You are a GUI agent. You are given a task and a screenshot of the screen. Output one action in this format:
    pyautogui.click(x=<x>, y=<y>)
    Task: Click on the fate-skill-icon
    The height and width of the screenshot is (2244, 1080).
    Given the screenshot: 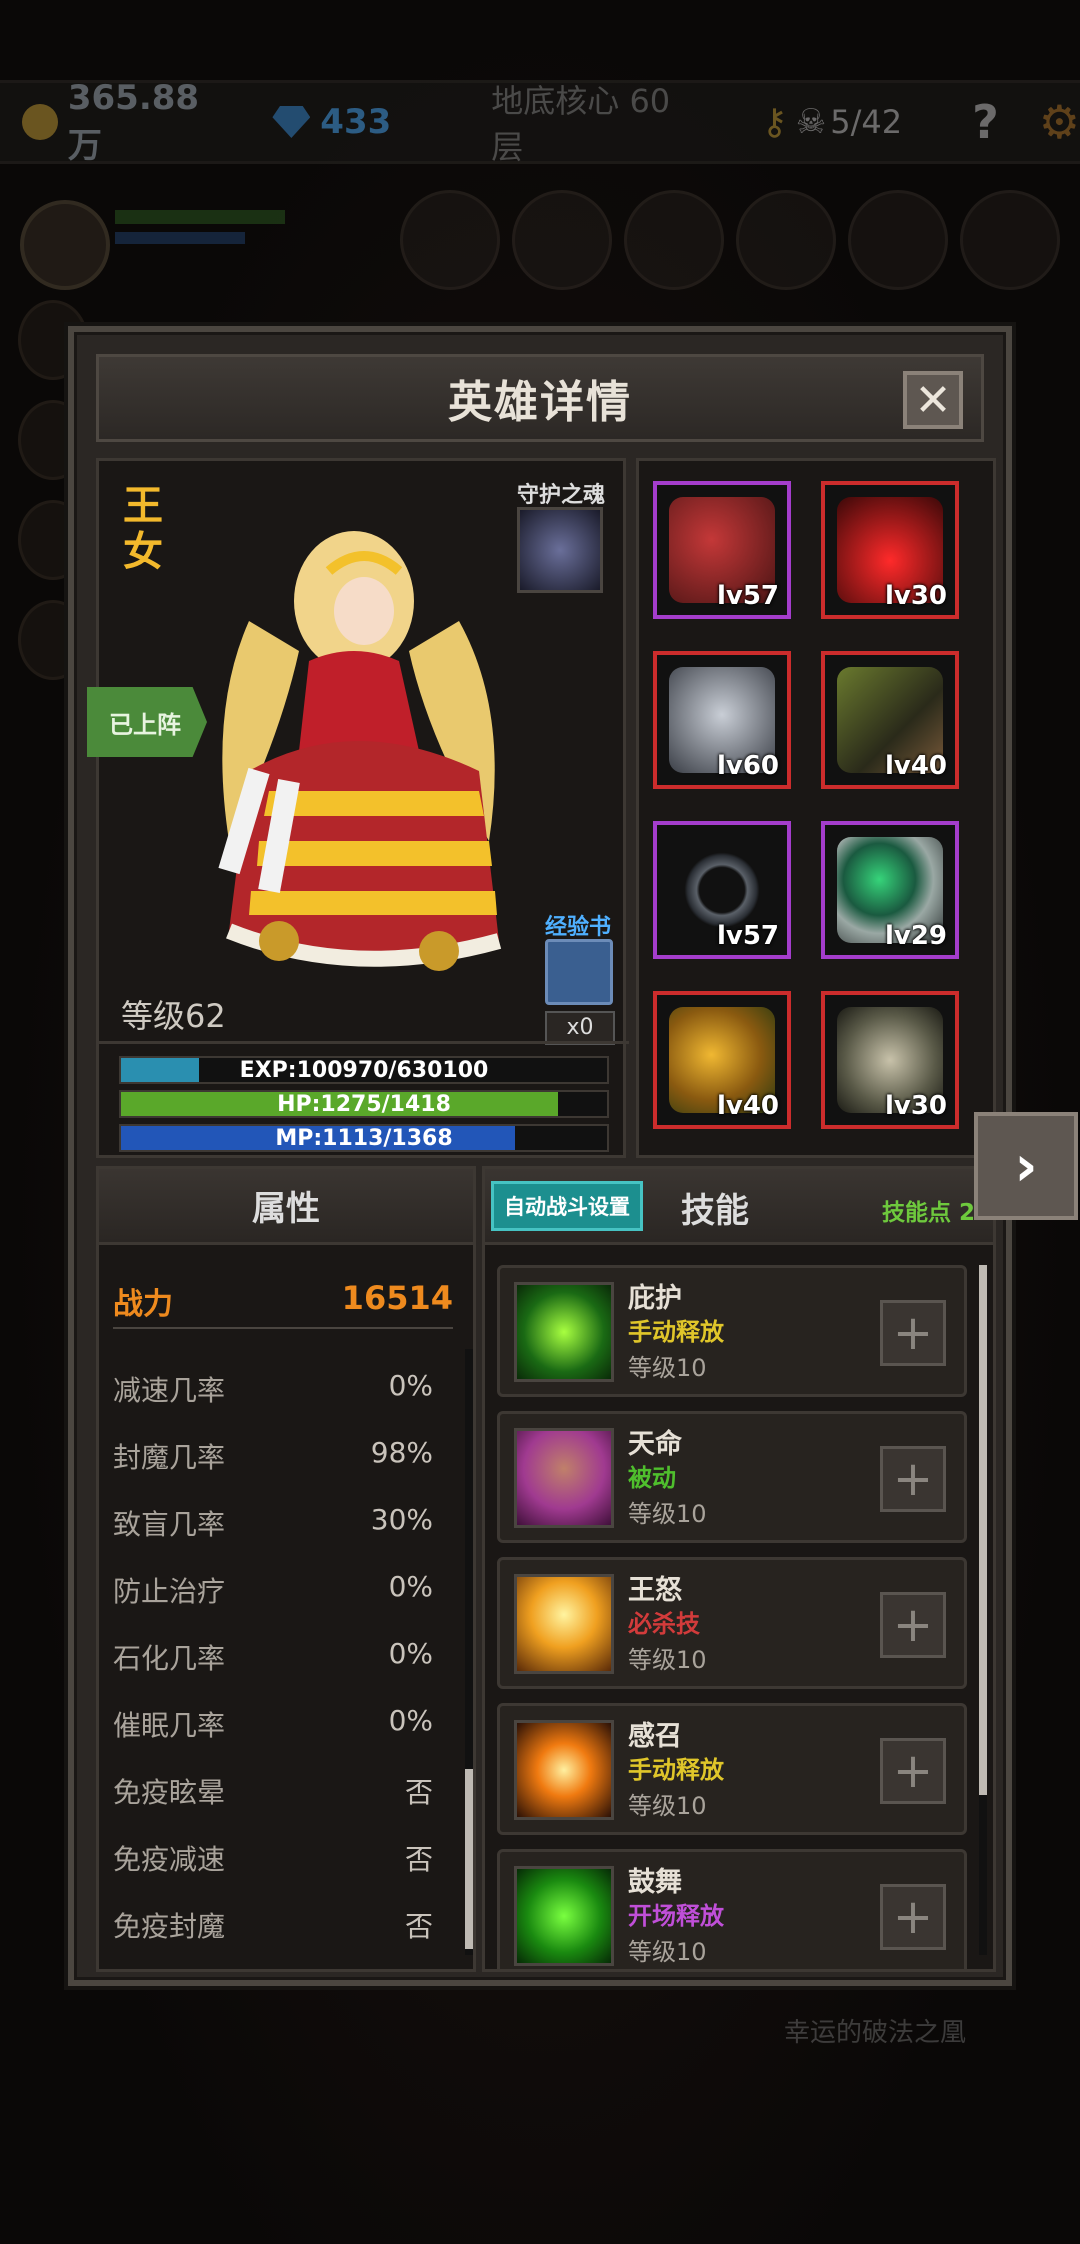 What is the action you would take?
    pyautogui.click(x=564, y=1478)
    